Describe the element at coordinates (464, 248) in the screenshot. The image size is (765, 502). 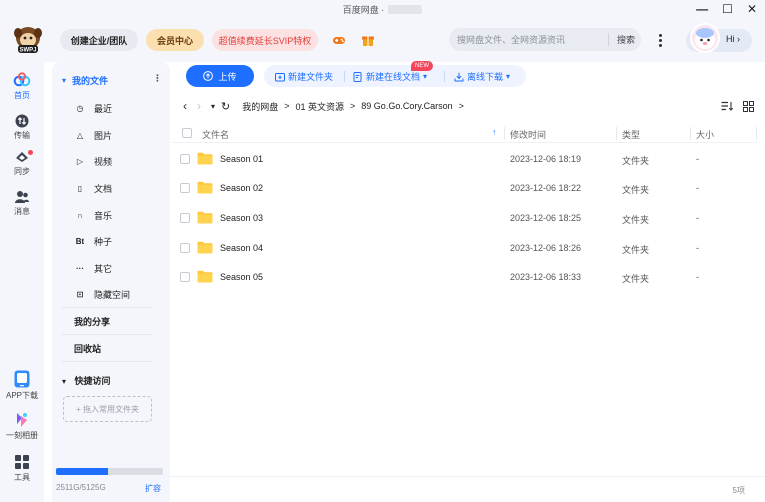
I see `table-row: Season 04 2023-12-06 18:26 文件夹 -` at that location.